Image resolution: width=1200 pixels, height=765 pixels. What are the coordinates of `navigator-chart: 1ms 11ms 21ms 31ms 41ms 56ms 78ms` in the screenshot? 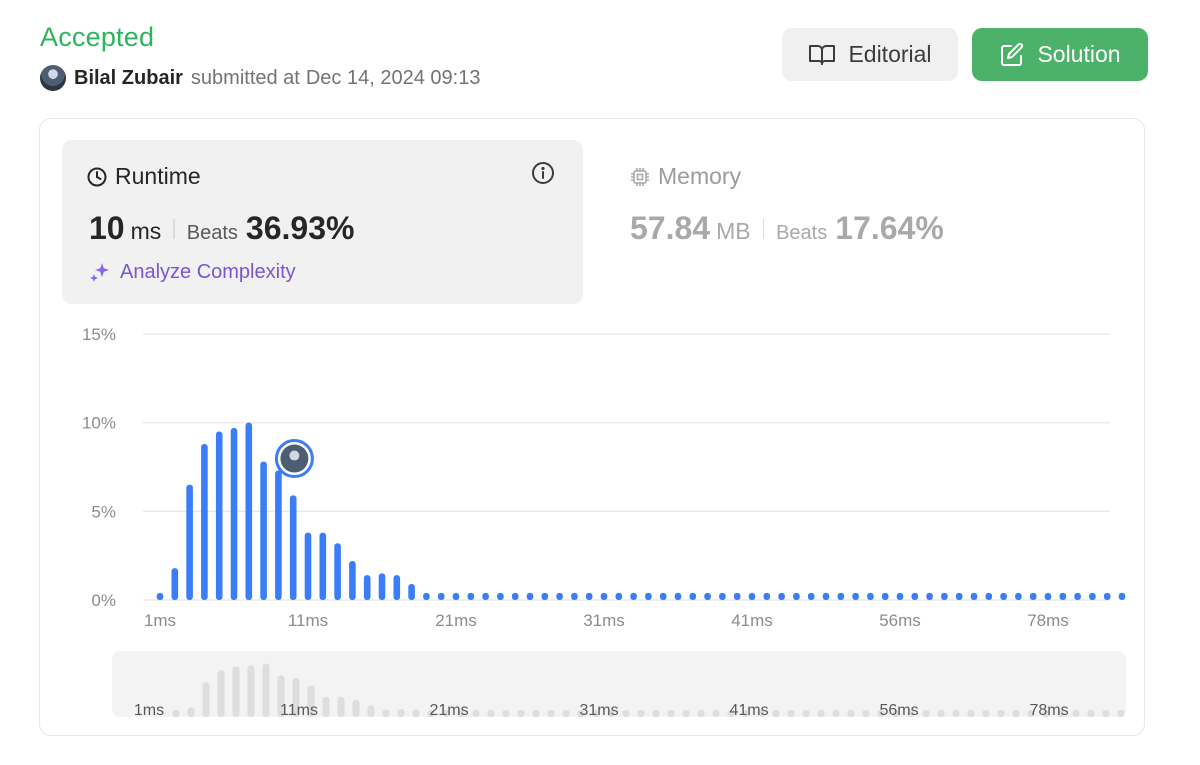 It's located at (619, 684).